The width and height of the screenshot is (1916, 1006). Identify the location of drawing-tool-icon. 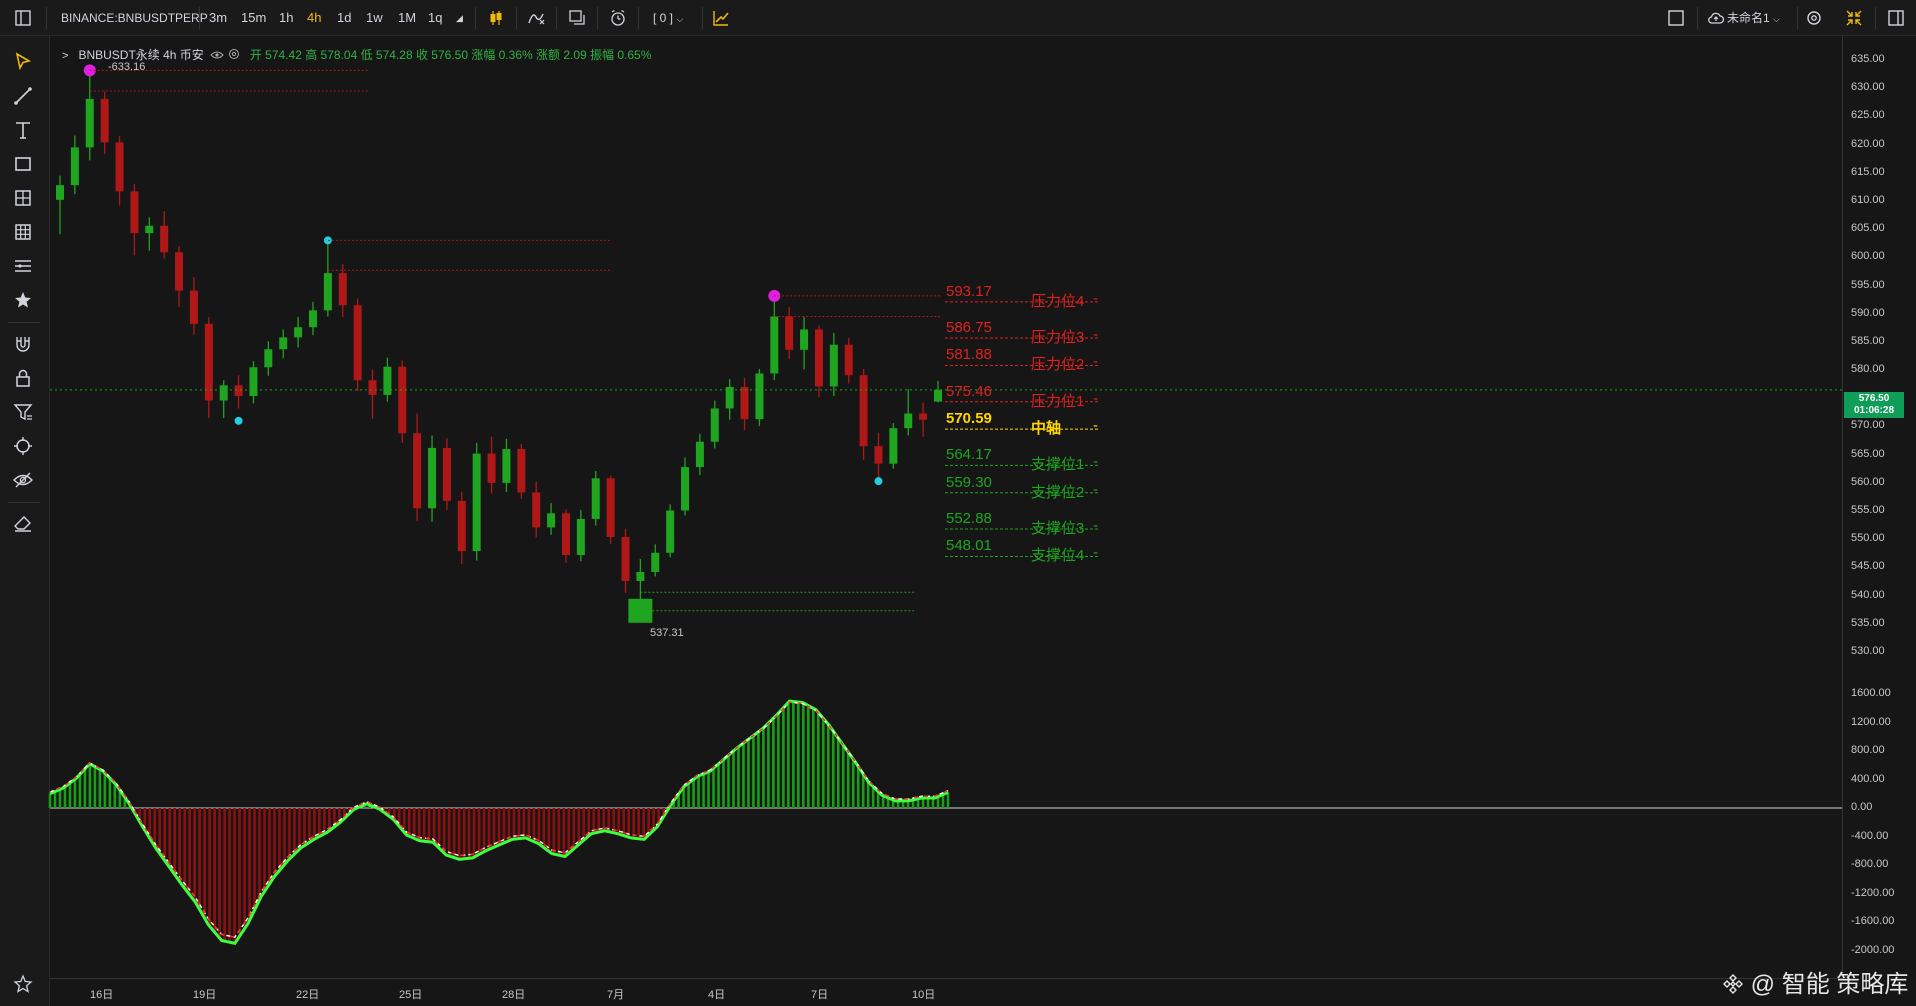
(721, 18).